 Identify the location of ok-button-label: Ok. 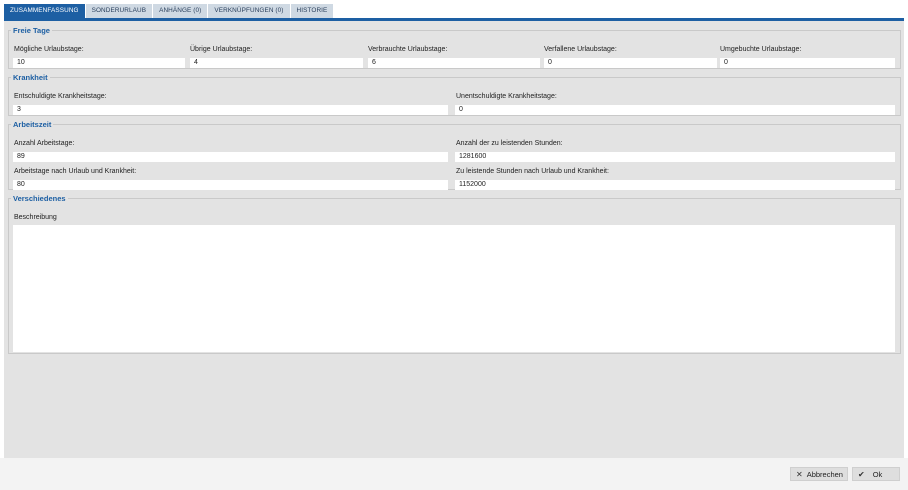
(877, 474).